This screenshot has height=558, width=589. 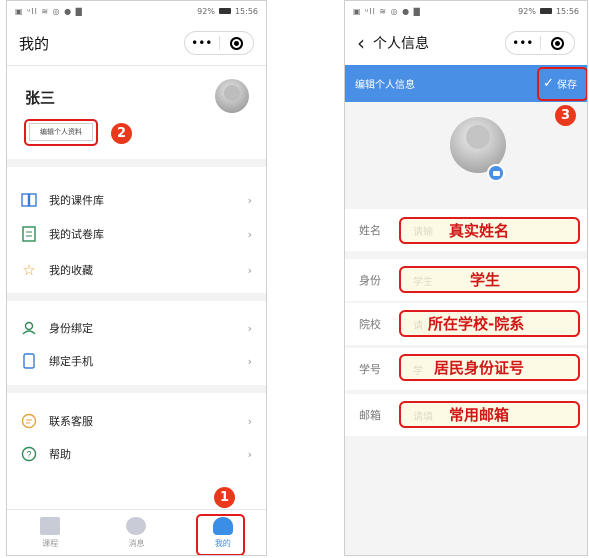 What do you see at coordinates (71, 328) in the screenshot?
I see `menu-label: 身份绑定` at bounding box center [71, 328].